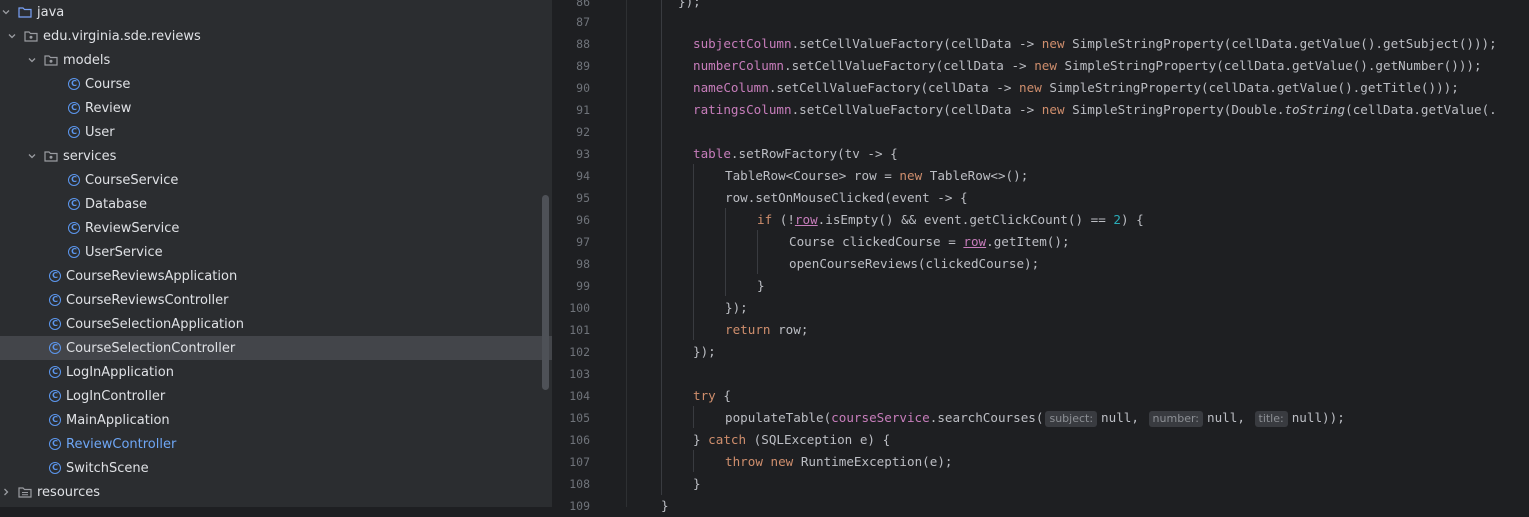  What do you see at coordinates (276, 420) in the screenshot?
I see `tree-item-main-application: C MainApplication` at bounding box center [276, 420].